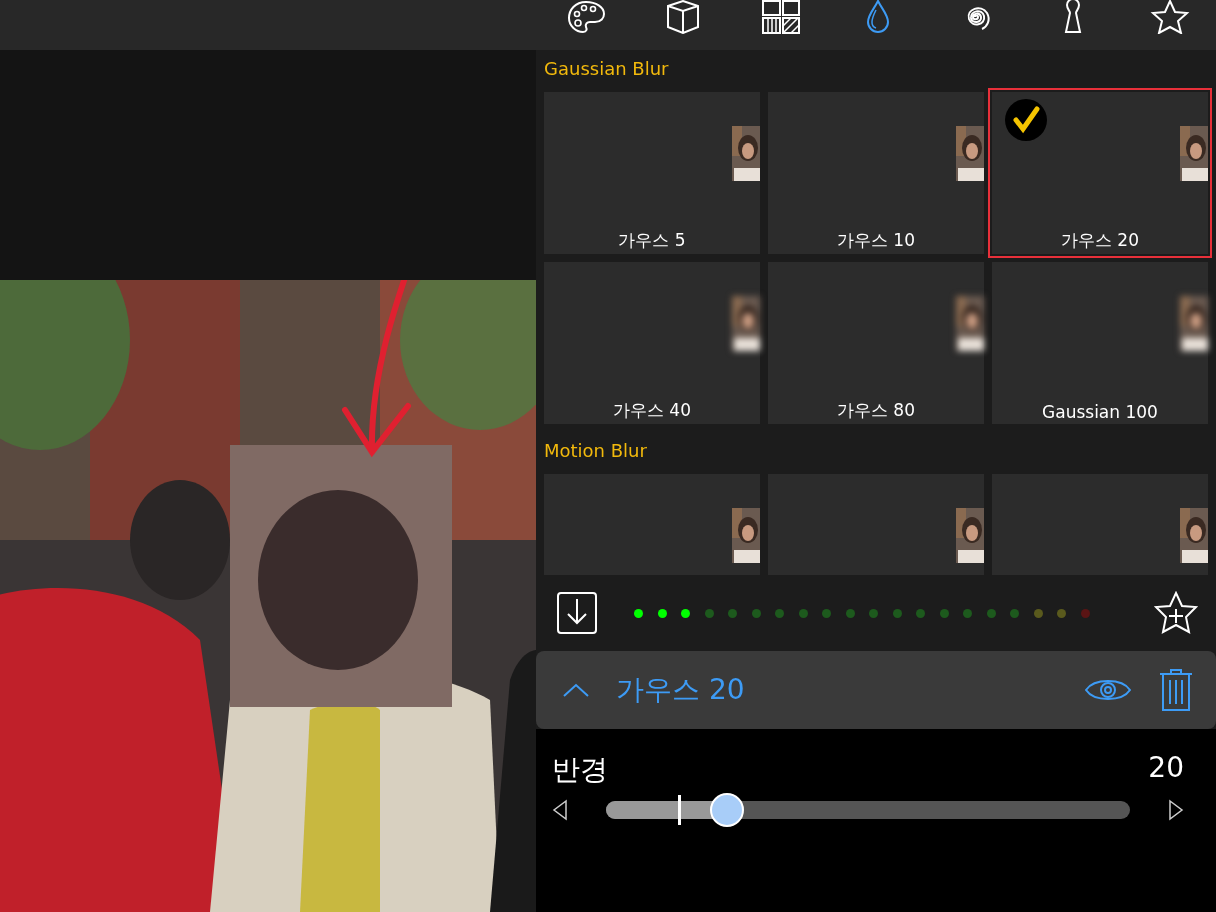  I want to click on slider-thumb, so click(726, 810).